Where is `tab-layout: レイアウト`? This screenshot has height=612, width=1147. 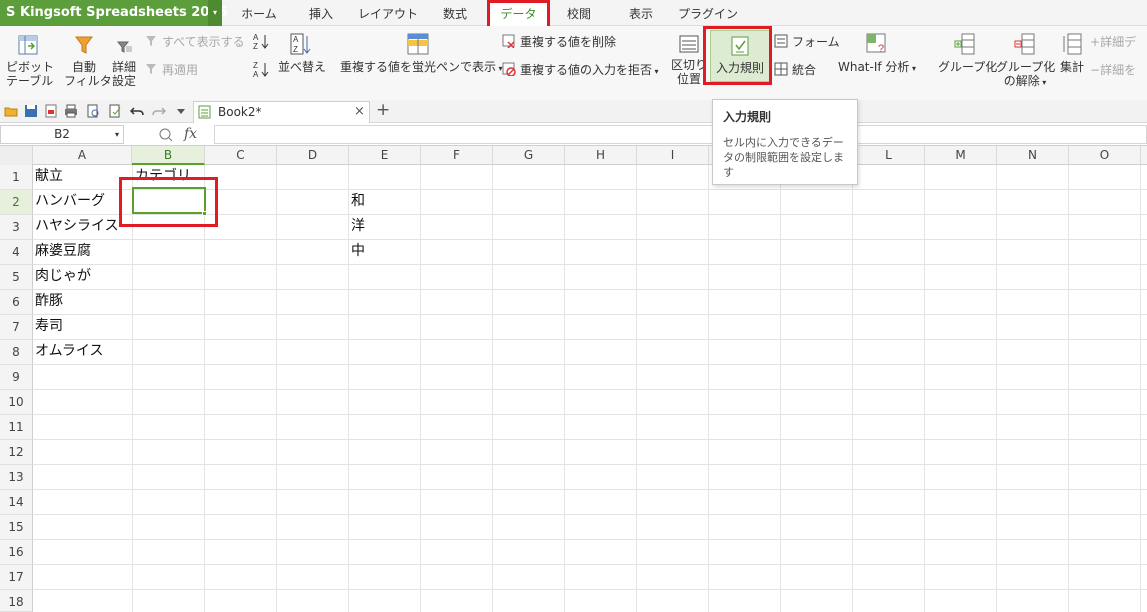
tab-layout: レイアウト is located at coordinates (388, 13).